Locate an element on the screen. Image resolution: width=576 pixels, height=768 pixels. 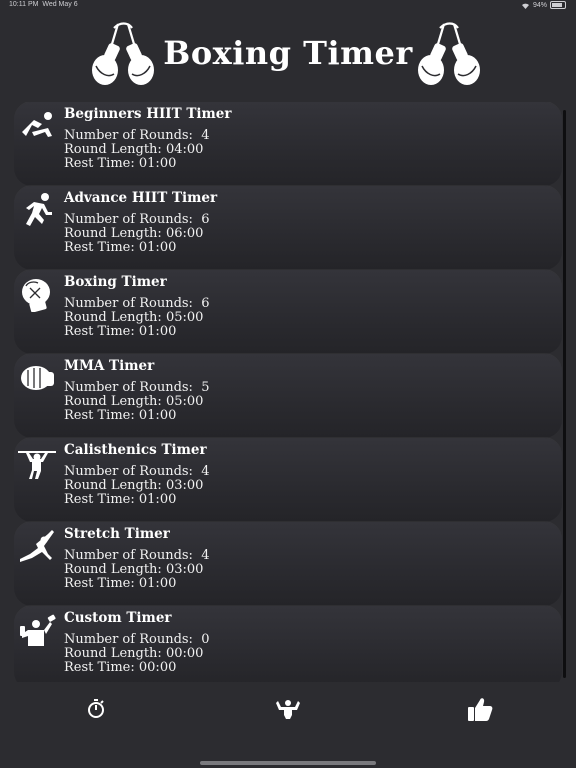
timer-name: Advance HIIT Timer is located at coordinates (141, 198).